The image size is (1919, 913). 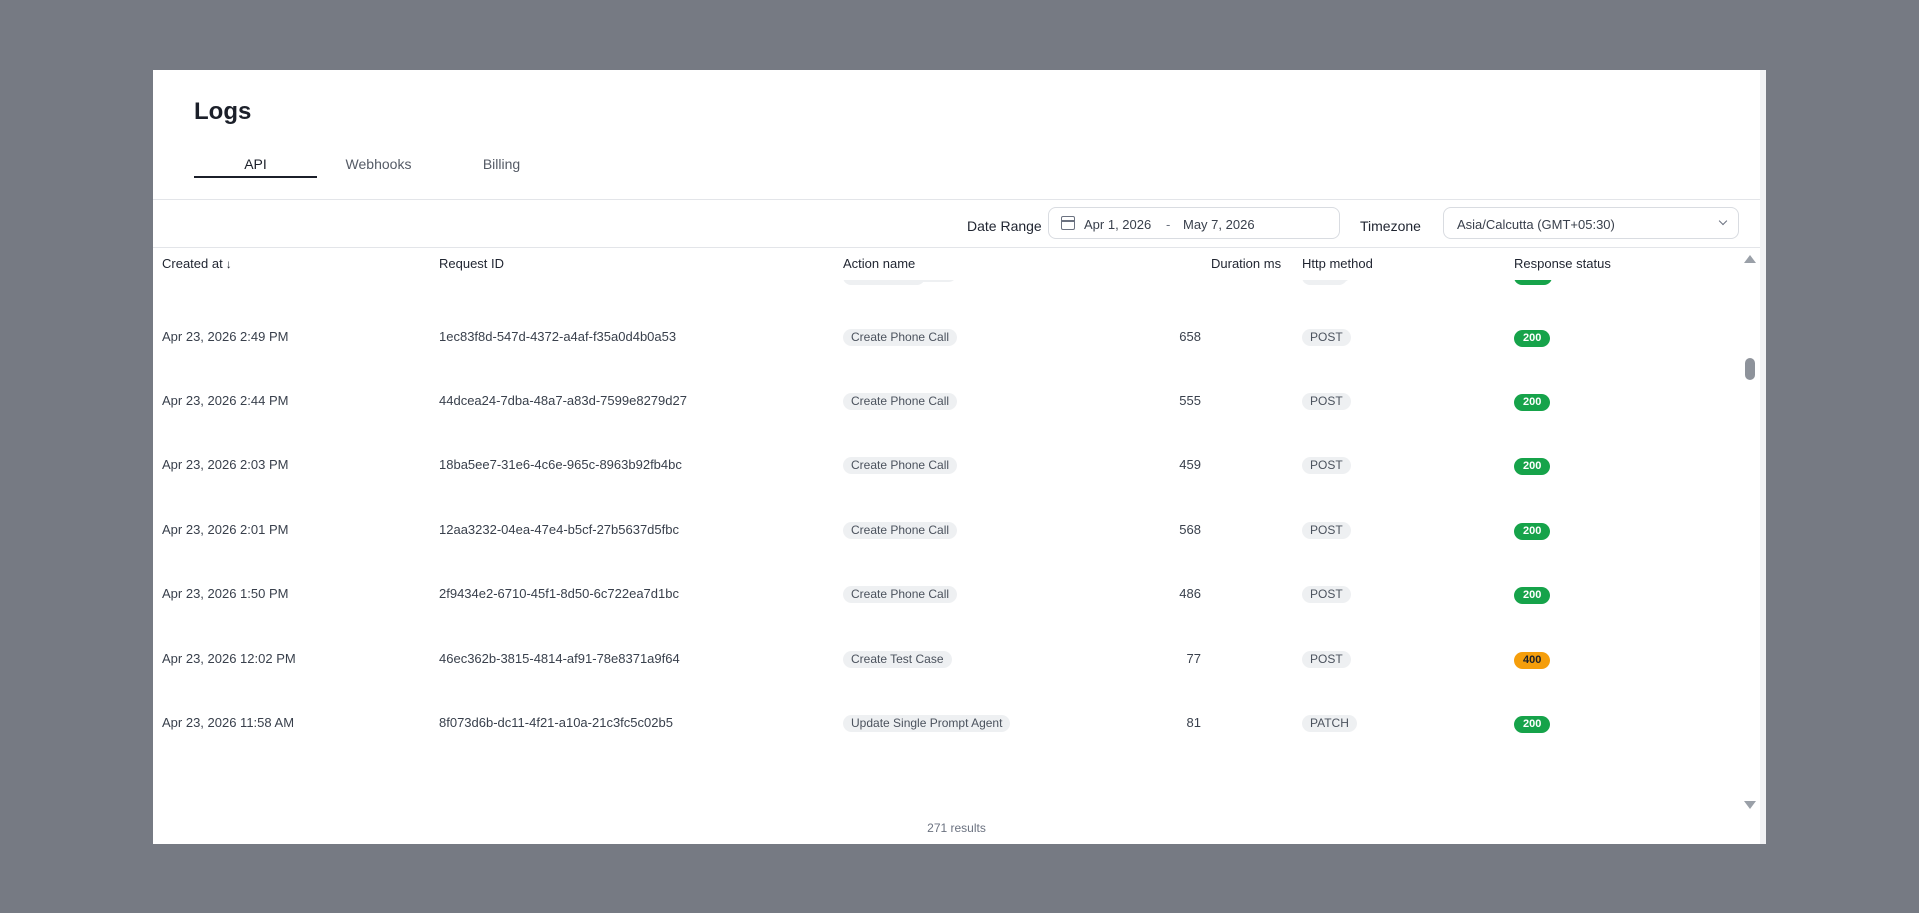 I want to click on col-request-id: Request ID, so click(x=472, y=263).